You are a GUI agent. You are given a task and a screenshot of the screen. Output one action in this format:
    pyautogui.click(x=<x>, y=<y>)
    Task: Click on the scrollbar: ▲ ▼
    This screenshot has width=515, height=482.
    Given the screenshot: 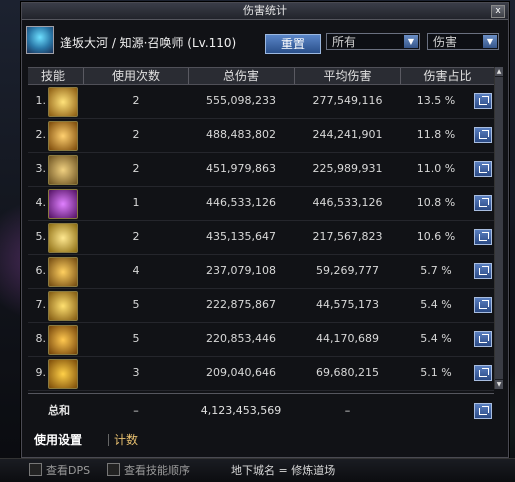 What is the action you would take?
    pyautogui.click(x=498, y=228)
    